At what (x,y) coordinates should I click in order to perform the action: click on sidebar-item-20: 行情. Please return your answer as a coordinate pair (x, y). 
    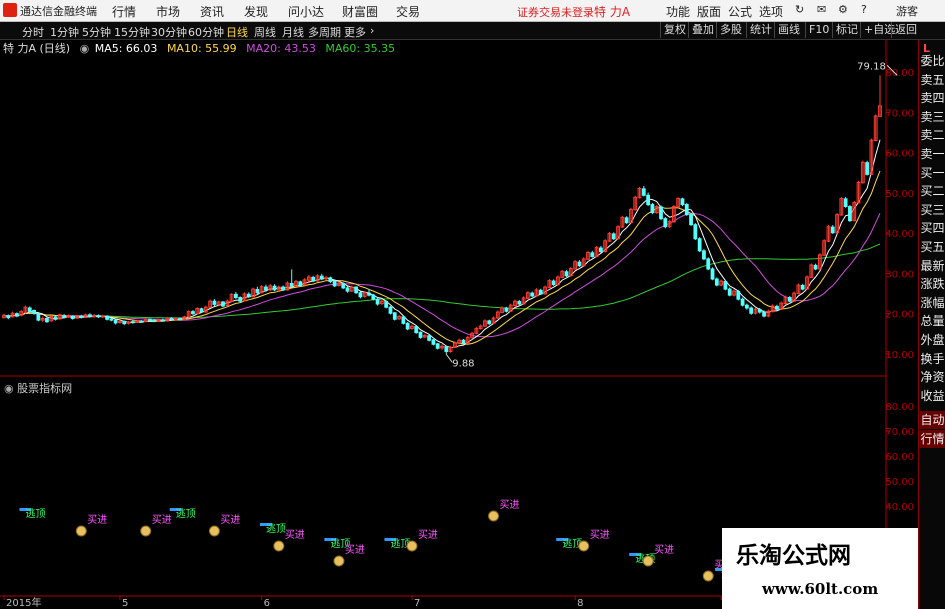
    Looking at the image, I should click on (932, 439).